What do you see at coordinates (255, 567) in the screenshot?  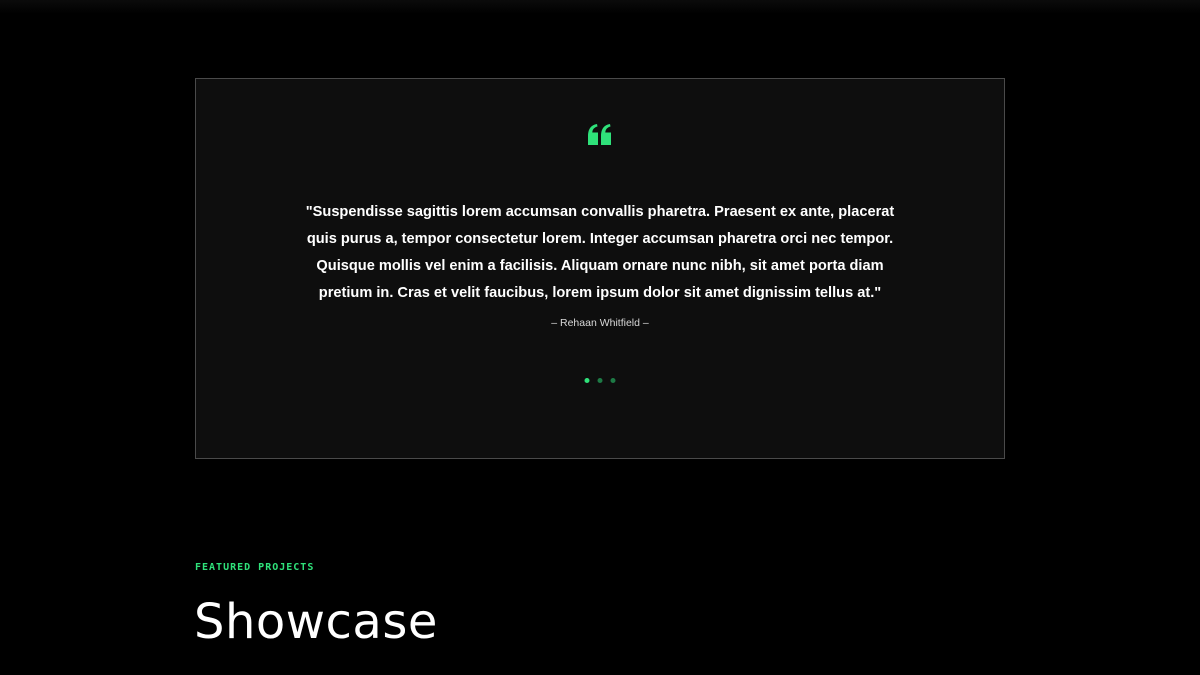 I see `section-eyebrow: FEATURED PROJECTS` at bounding box center [255, 567].